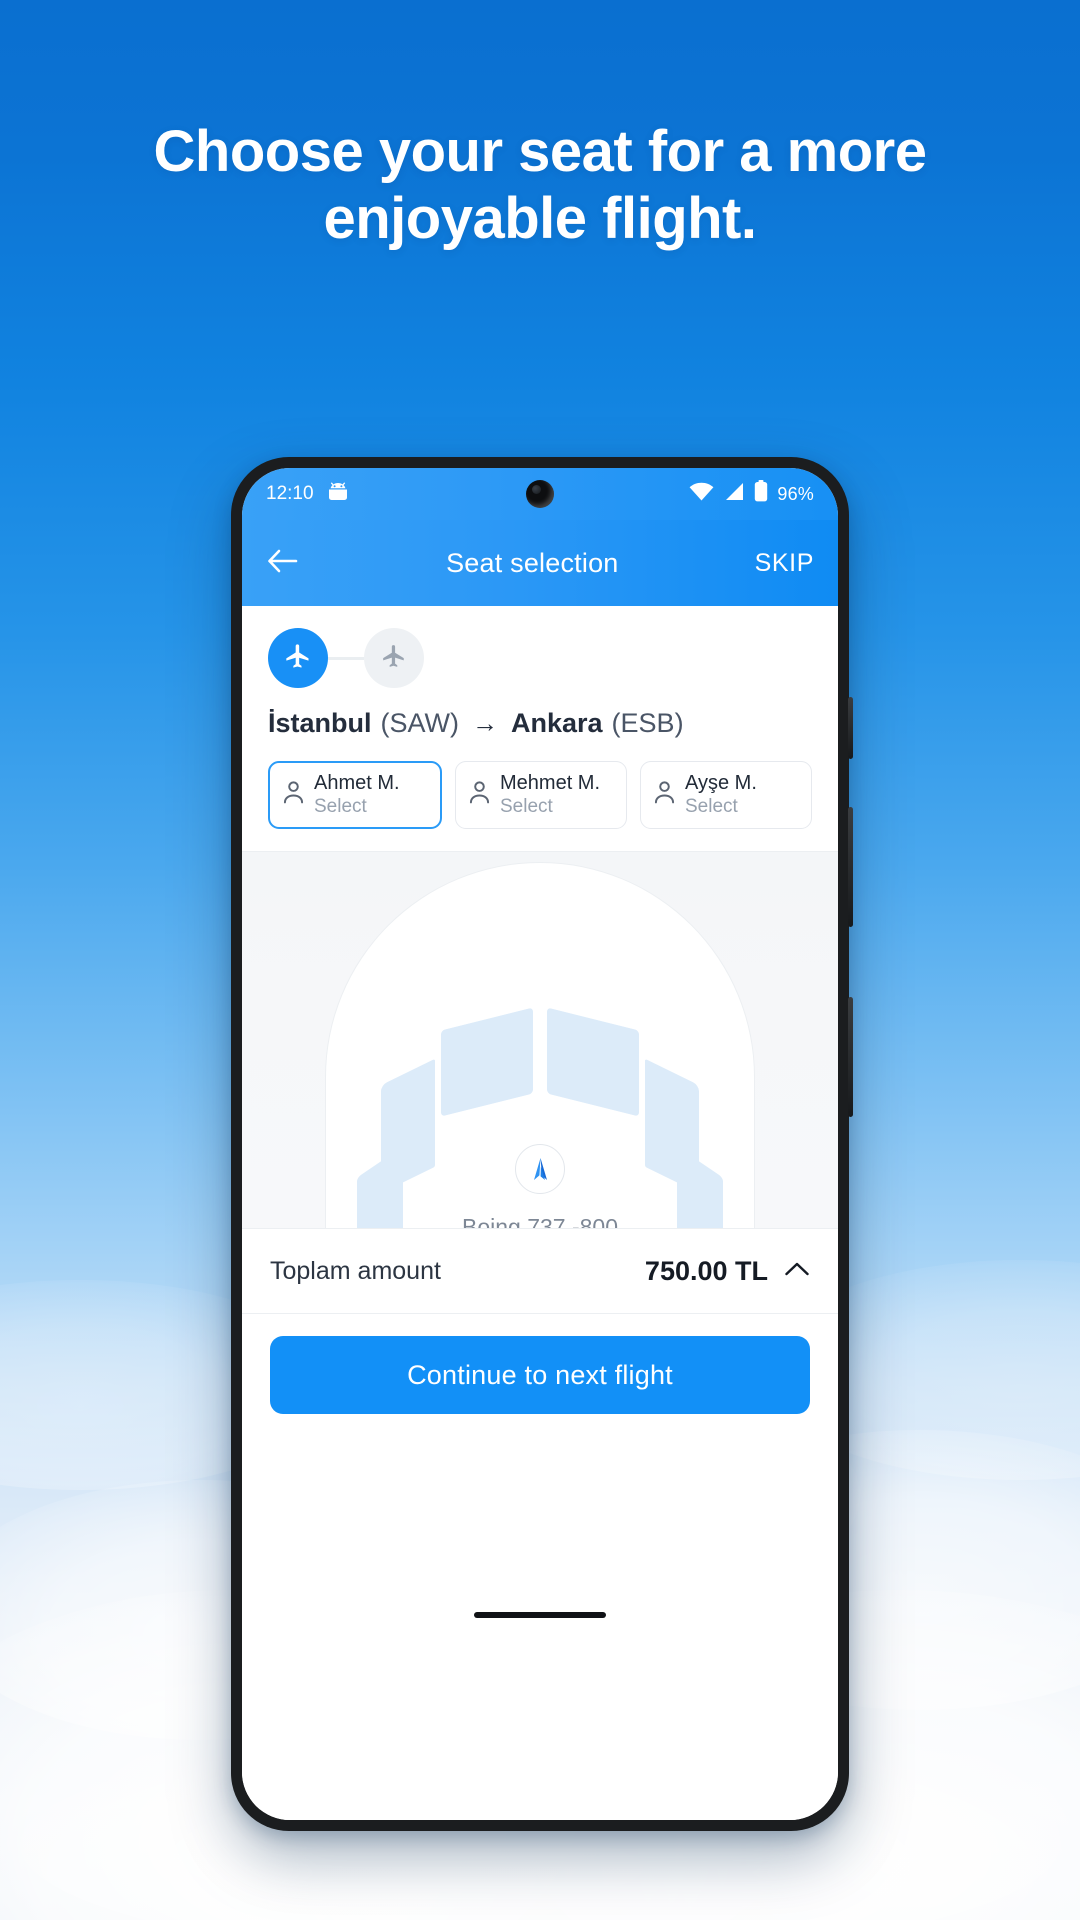 The image size is (1080, 1920). What do you see at coordinates (734, 494) in the screenshot?
I see `cellular-signal-icon` at bounding box center [734, 494].